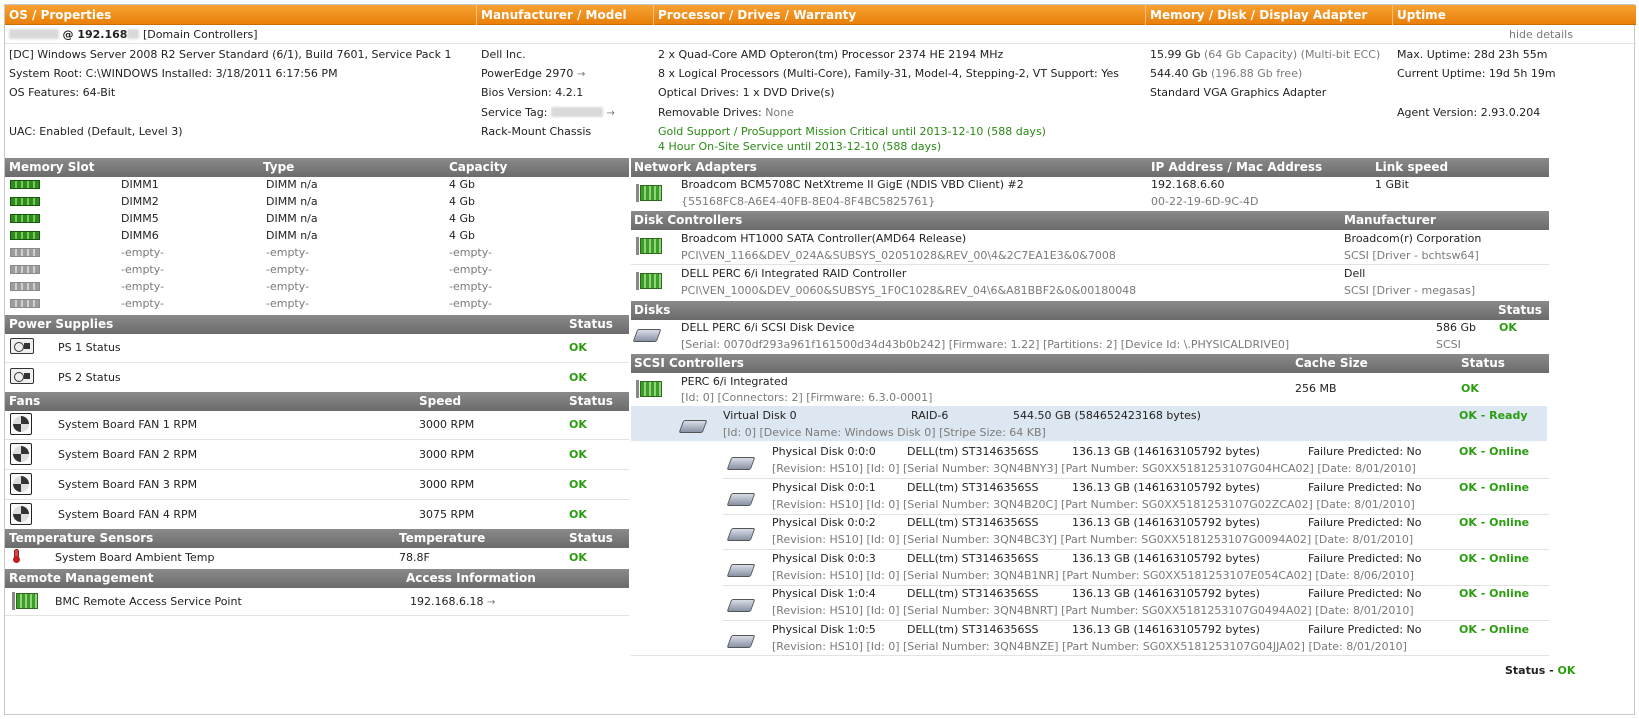 The image size is (1639, 719). What do you see at coordinates (734, 381) in the screenshot?
I see `scsi-controller-name: PERC 6/i Integrated` at bounding box center [734, 381].